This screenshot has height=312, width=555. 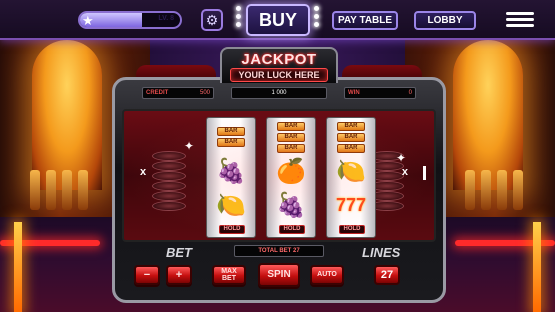 What do you see at coordinates (279, 251) in the screenshot?
I see `total-bet-display: TOTAL BET 27` at bounding box center [279, 251].